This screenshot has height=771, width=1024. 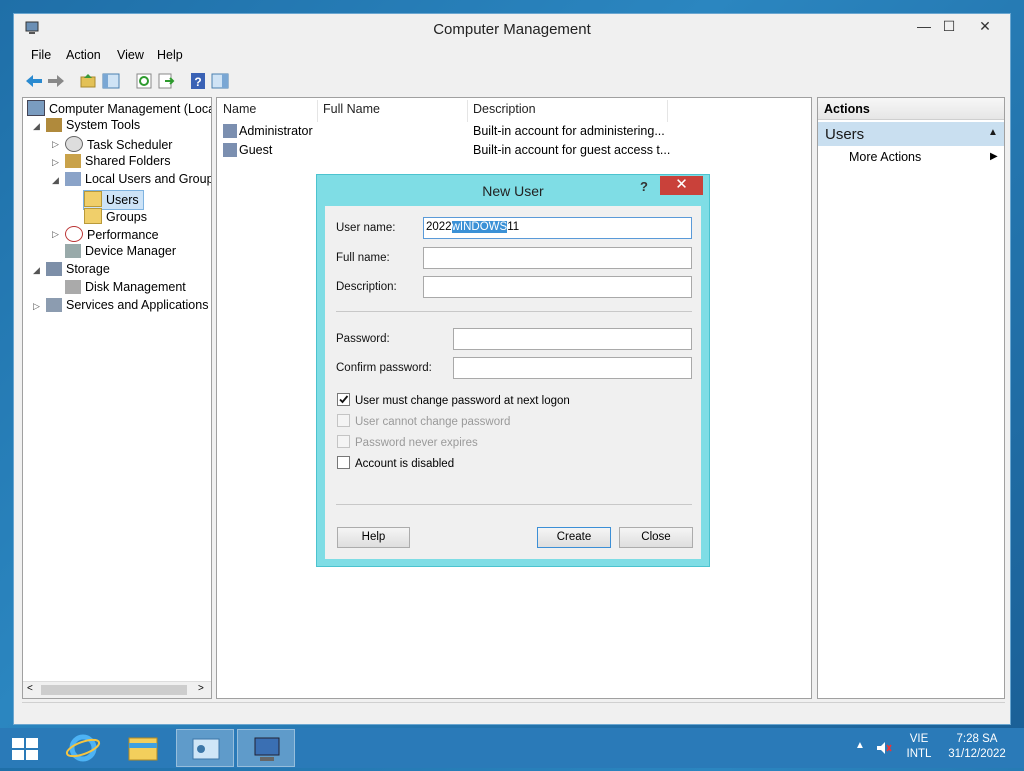 I want to click on dialog-close-text-button: Close, so click(x=656, y=537).